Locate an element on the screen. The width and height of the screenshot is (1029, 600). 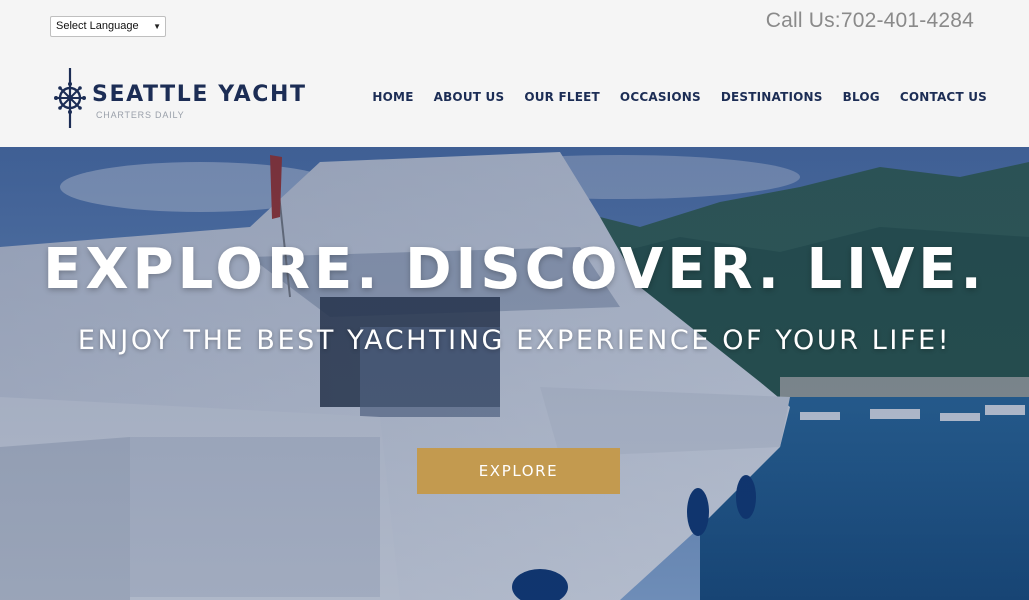
nav-item-destinations: DESTINATIONS is located at coordinates (772, 97).